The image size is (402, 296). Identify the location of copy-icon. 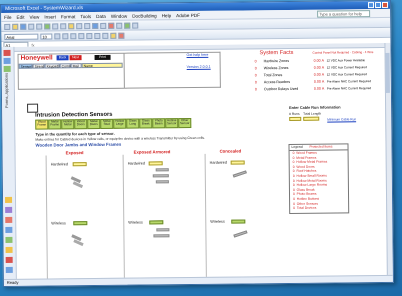
(63, 25).